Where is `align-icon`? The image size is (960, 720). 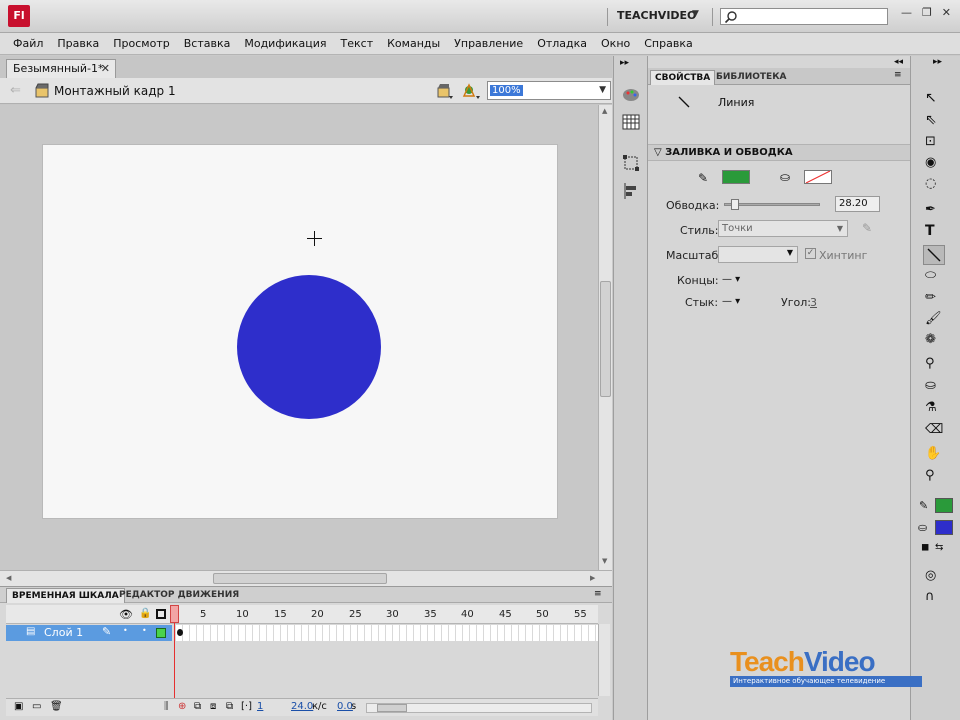
align-icon is located at coordinates (631, 191).